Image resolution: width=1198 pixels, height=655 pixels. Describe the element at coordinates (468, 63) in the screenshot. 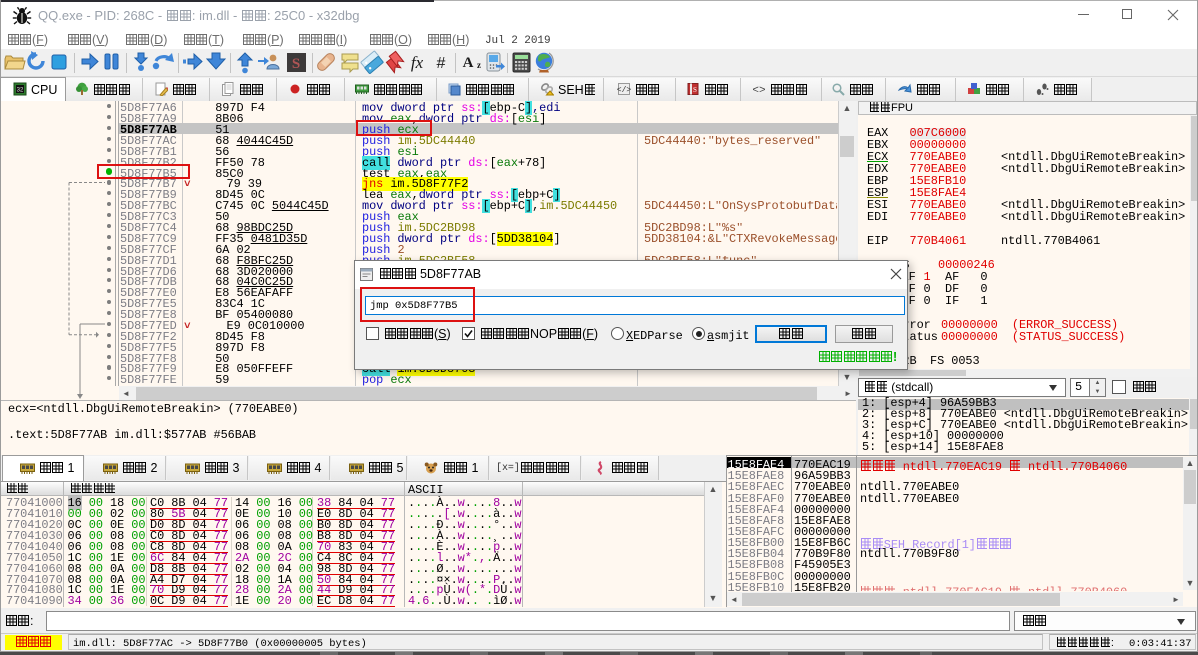

I see `svg-text: A` at that location.